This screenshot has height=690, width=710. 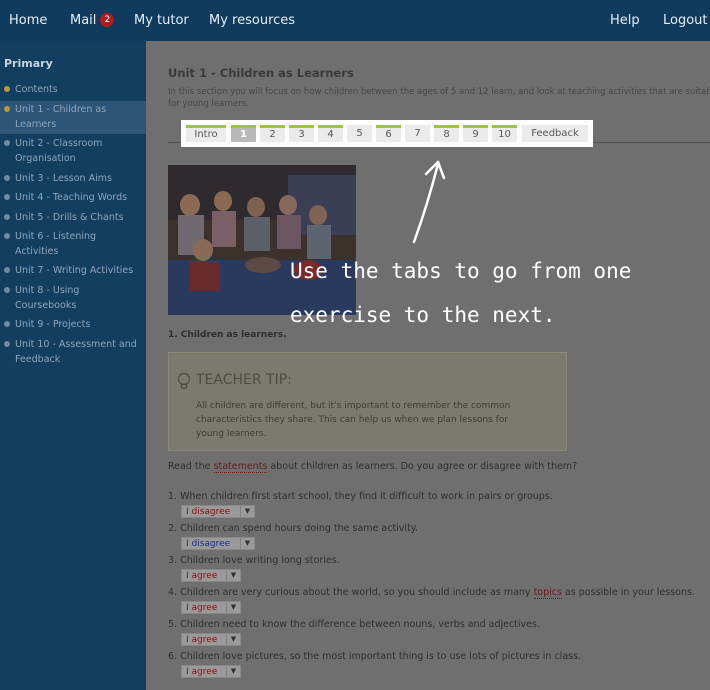 What do you see at coordinates (244, 380) in the screenshot?
I see `teacher-tip-heading: TEACHER TIP:` at bounding box center [244, 380].